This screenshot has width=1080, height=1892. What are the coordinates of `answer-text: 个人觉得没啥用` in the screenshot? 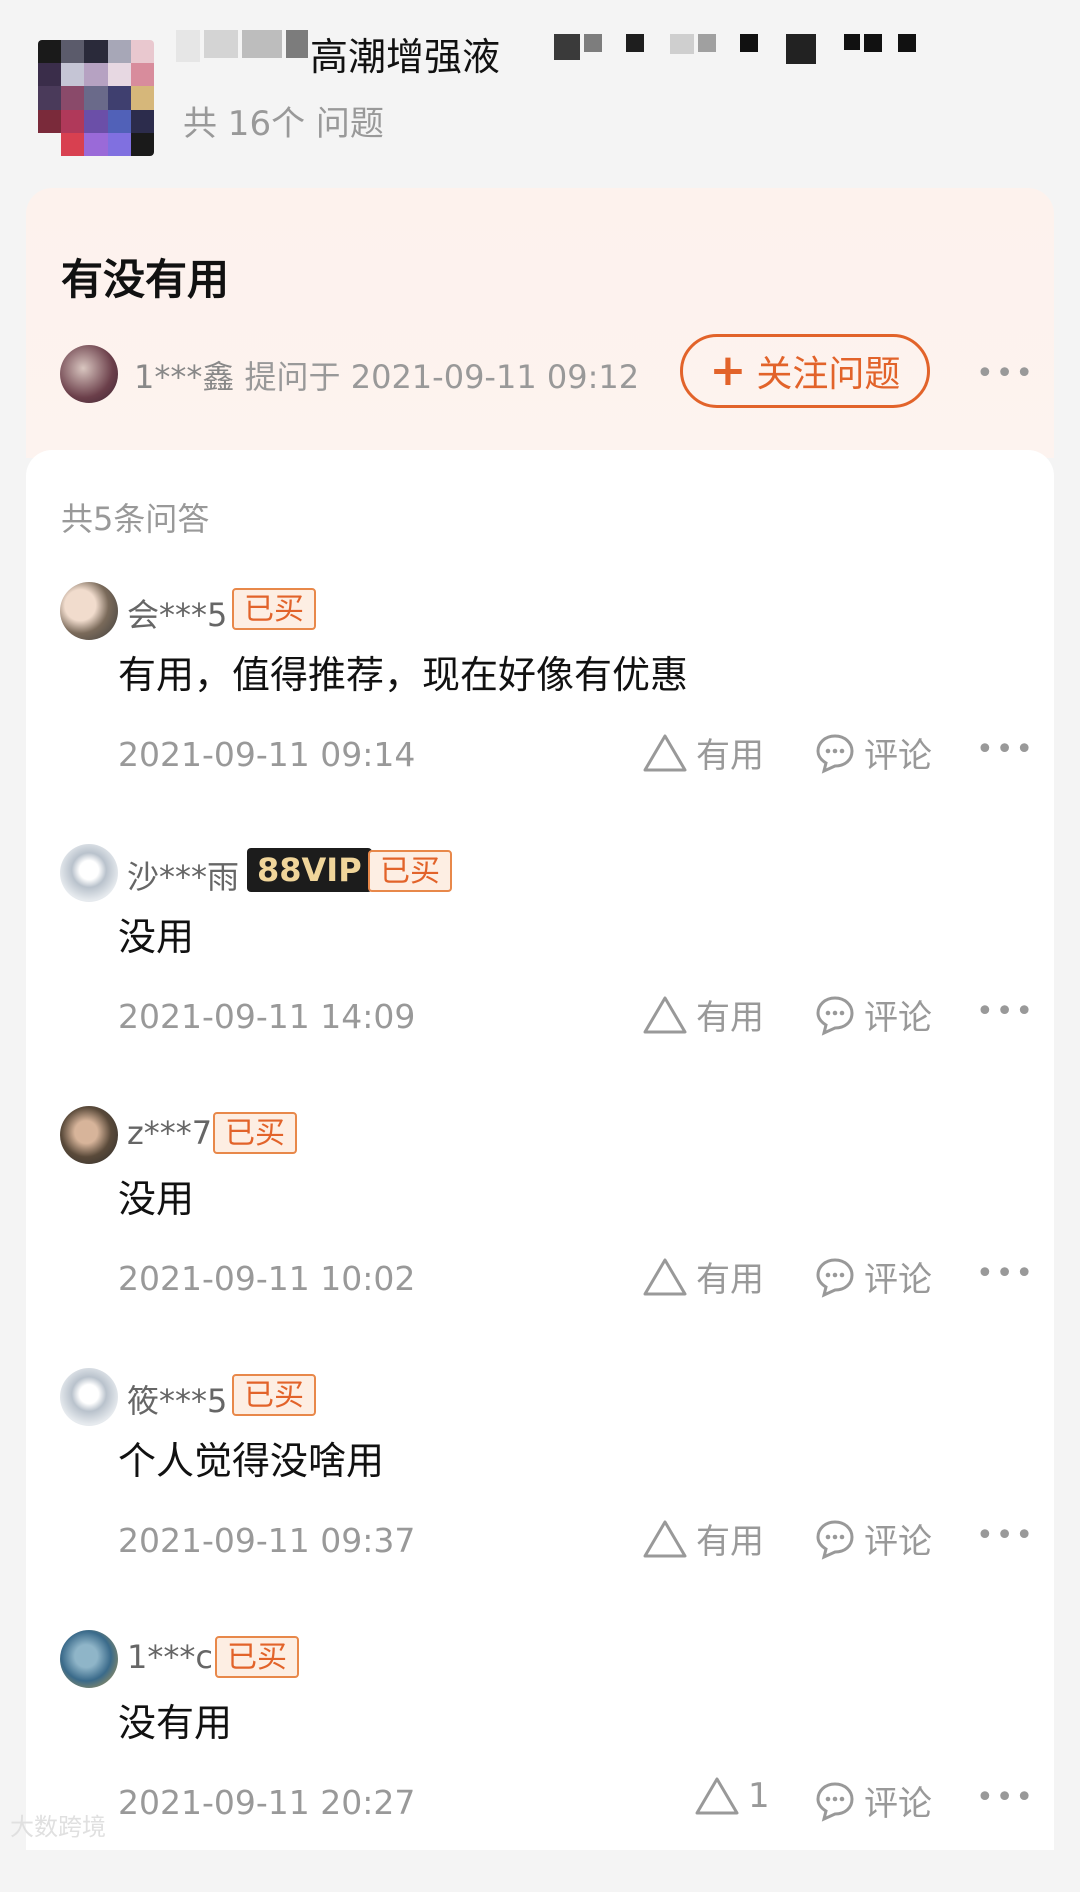 It's located at (251, 1461).